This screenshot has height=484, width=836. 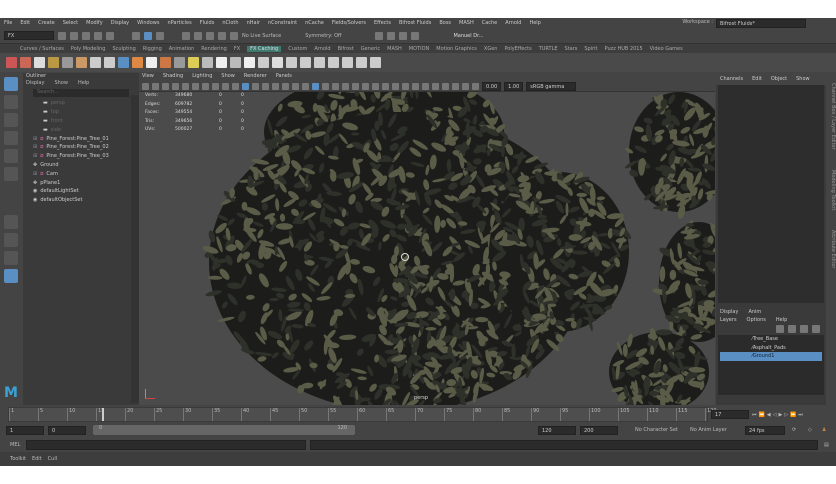 What do you see at coordinates (466, 23) in the screenshot?
I see `menu-mash: MASH` at bounding box center [466, 23].